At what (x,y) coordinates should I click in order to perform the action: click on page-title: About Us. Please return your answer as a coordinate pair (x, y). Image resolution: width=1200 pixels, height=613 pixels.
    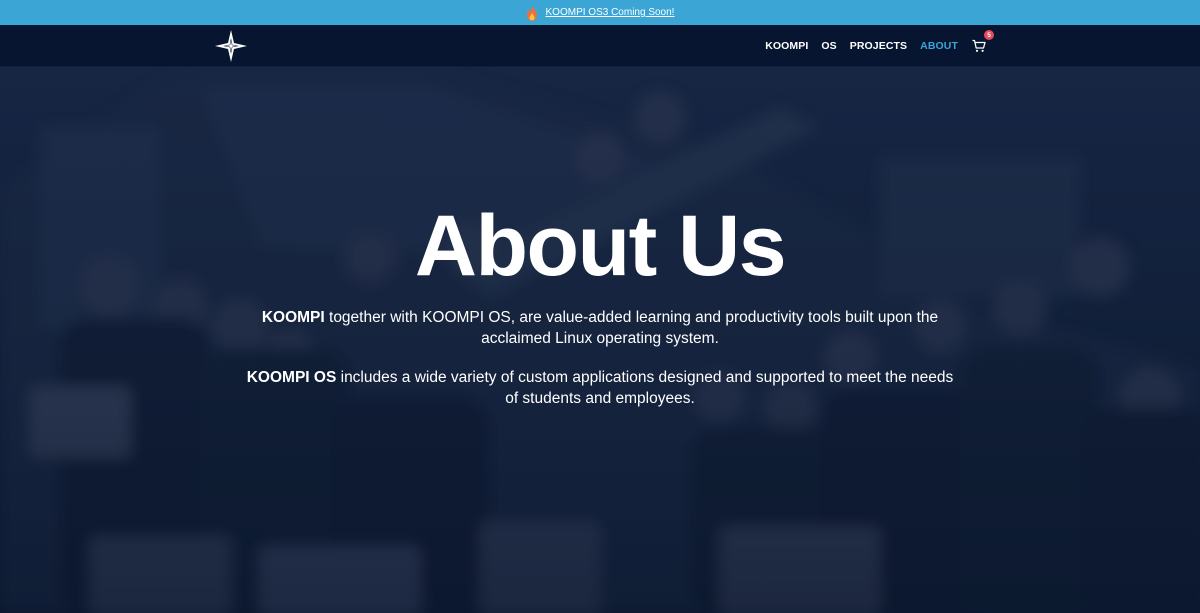
    Looking at the image, I should click on (600, 246).